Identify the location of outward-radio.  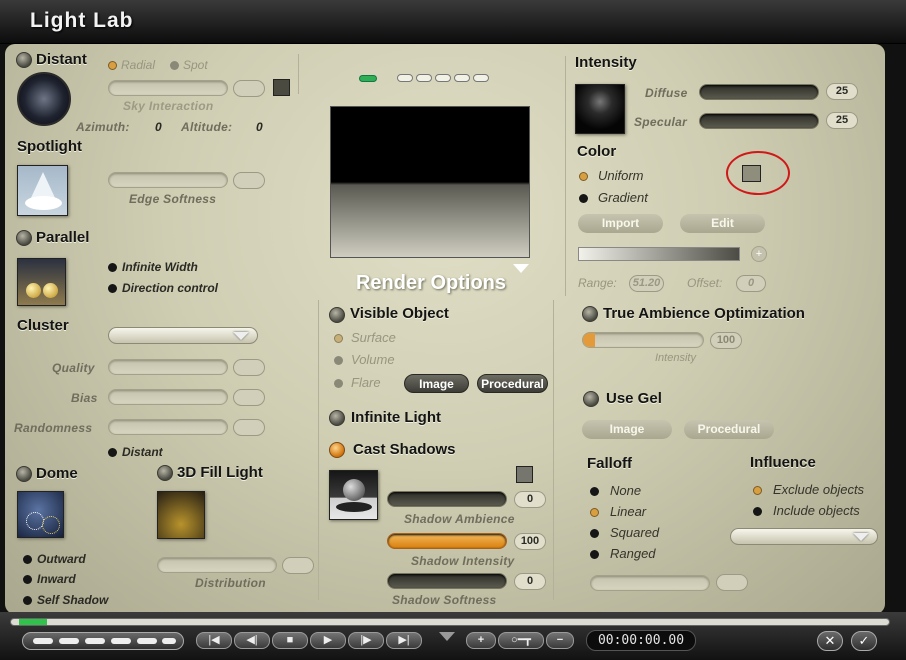
(27, 559).